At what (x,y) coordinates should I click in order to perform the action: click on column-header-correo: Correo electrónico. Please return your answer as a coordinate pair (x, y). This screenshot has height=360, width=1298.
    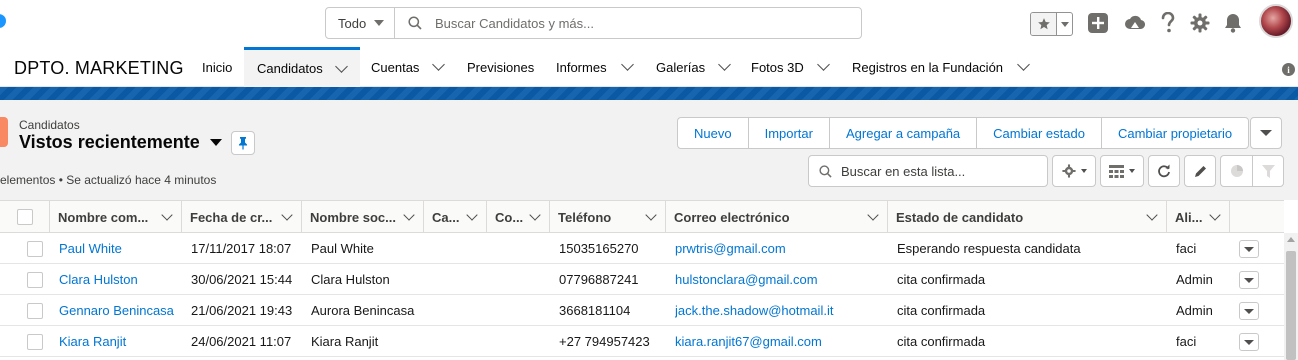
    Looking at the image, I should click on (777, 217).